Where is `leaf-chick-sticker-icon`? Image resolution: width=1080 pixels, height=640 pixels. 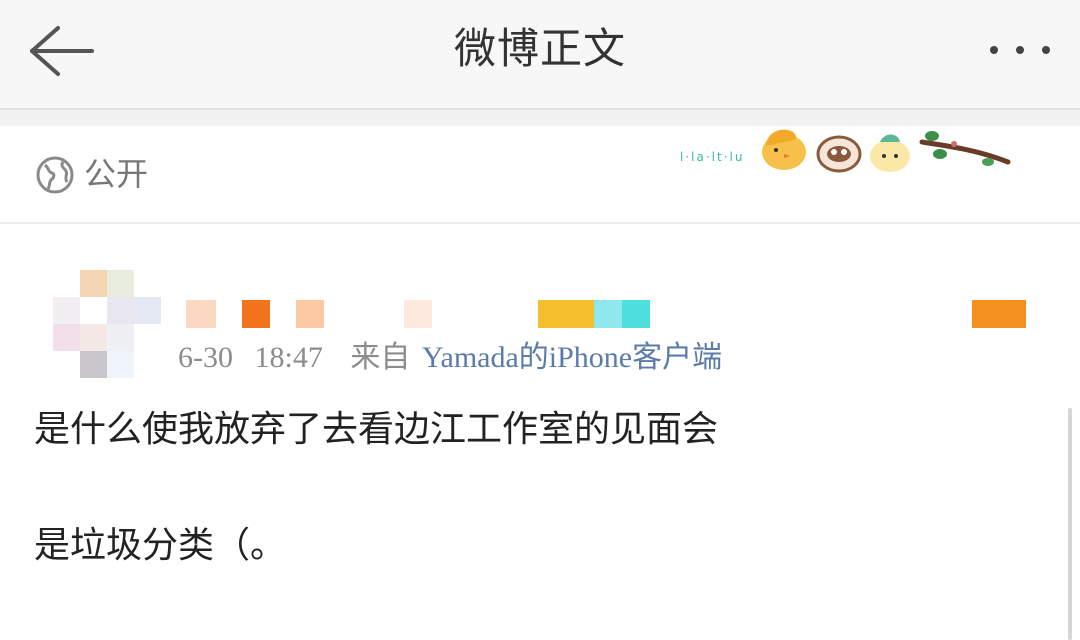
leaf-chick-sticker-icon is located at coordinates (890, 153).